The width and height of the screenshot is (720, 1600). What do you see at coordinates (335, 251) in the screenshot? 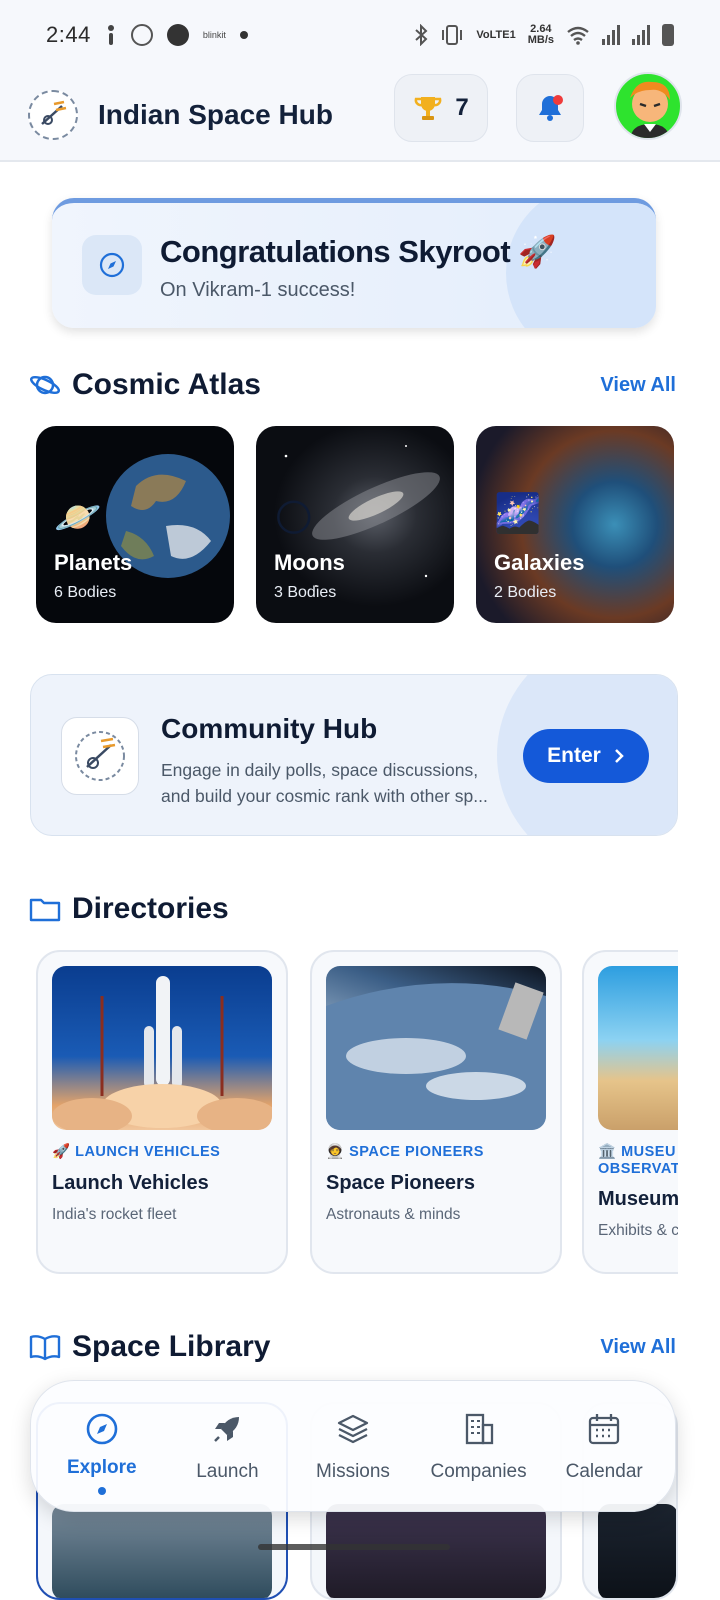
I see `banner-title: Congratulations Skyroot` at bounding box center [335, 251].